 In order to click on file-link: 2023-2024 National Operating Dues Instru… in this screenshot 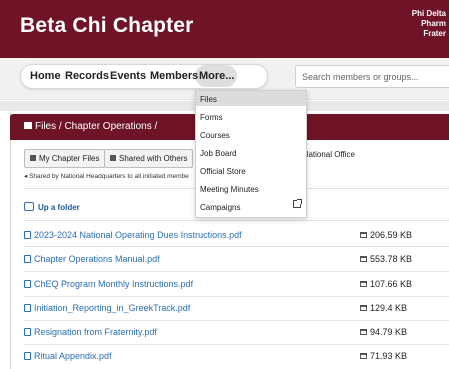, I will do `click(133, 235)`.